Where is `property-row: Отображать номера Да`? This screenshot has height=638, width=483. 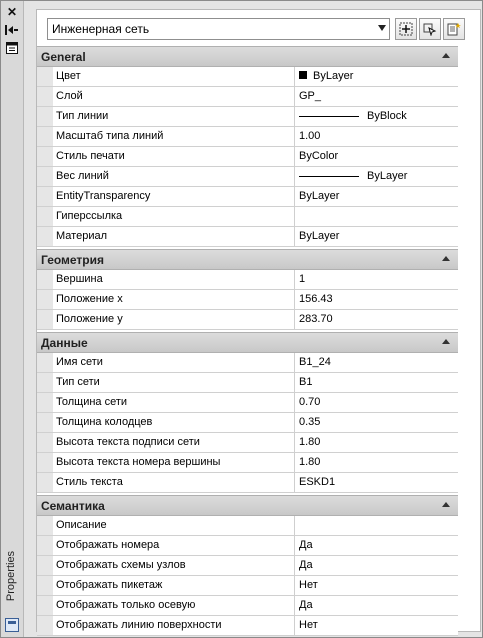 property-row: Отображать номера Да is located at coordinates (247, 546).